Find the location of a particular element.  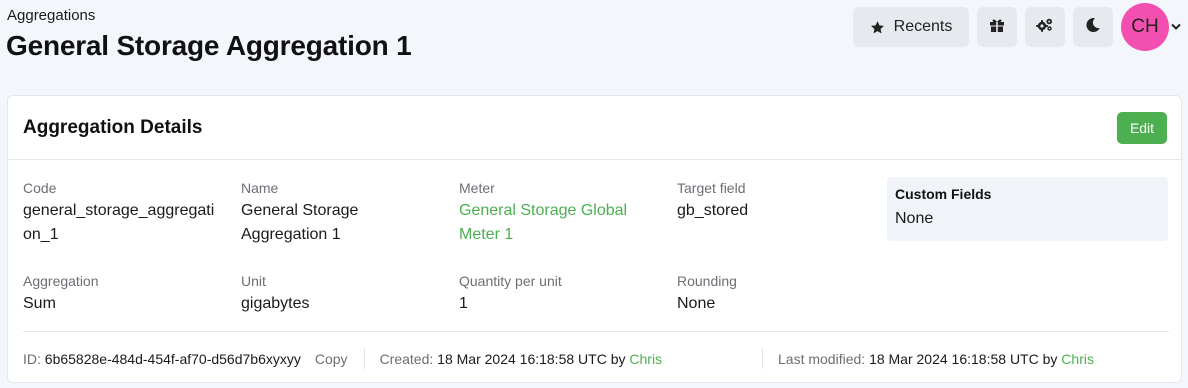

field-label: Unit is located at coordinates (253, 281).